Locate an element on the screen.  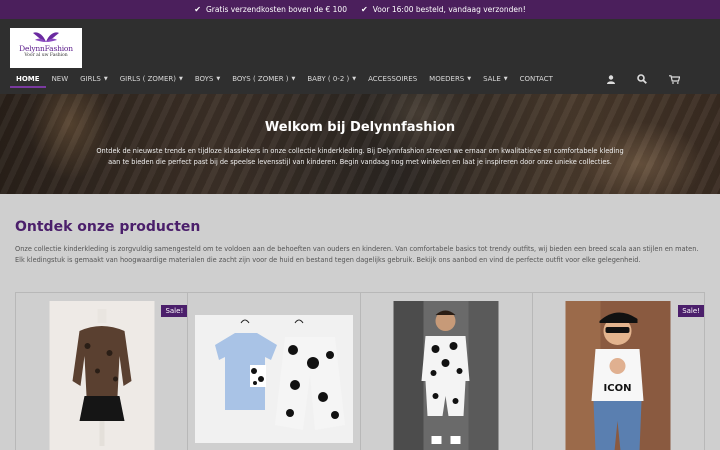
cart-icon is located at coordinates (674, 79).